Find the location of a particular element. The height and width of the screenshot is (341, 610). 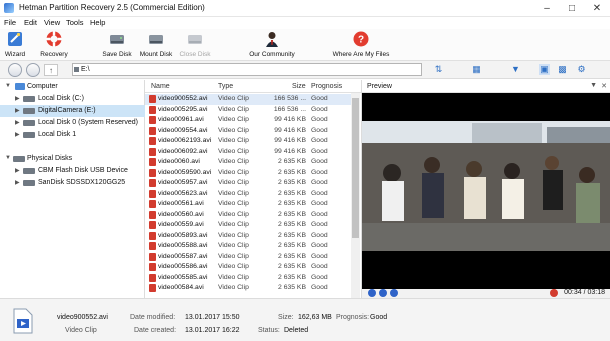

our-community-button: Our Community is located at coordinates (272, 45).